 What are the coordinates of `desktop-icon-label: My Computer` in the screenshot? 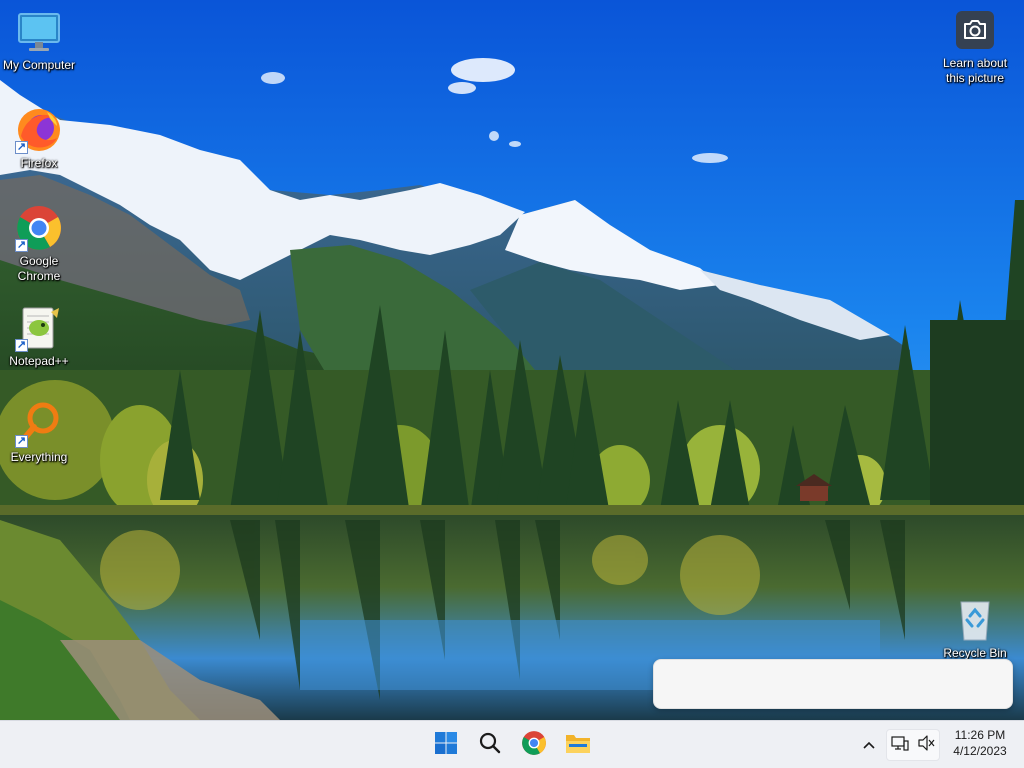 It's located at (39, 65).